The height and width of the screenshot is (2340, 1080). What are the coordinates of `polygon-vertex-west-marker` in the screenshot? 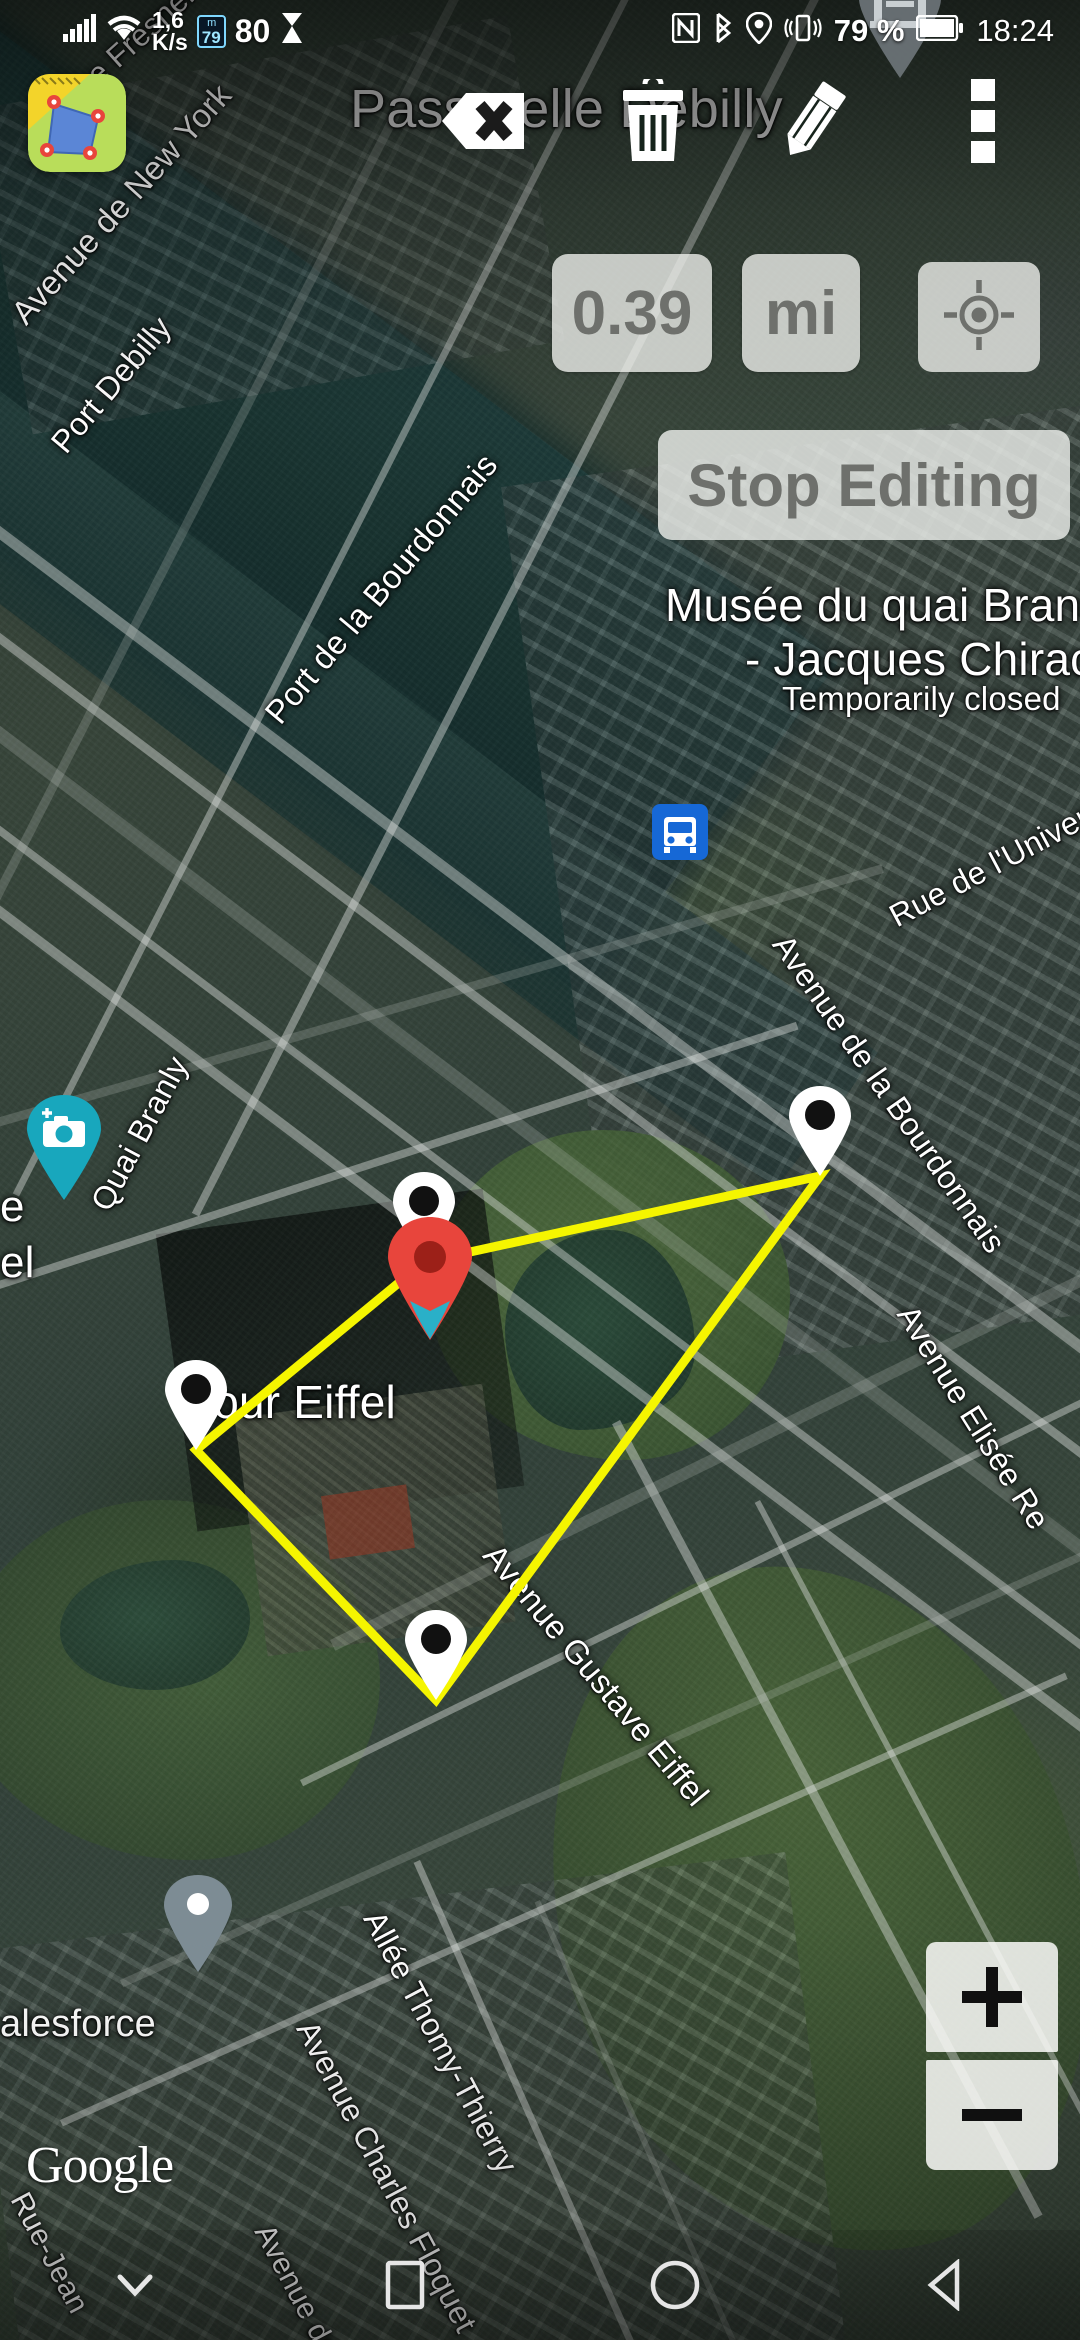 It's located at (196, 1407).